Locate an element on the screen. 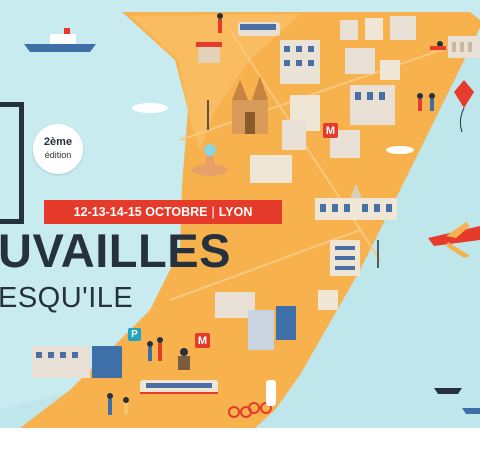  festival-logo-frame is located at coordinates (12, 163).